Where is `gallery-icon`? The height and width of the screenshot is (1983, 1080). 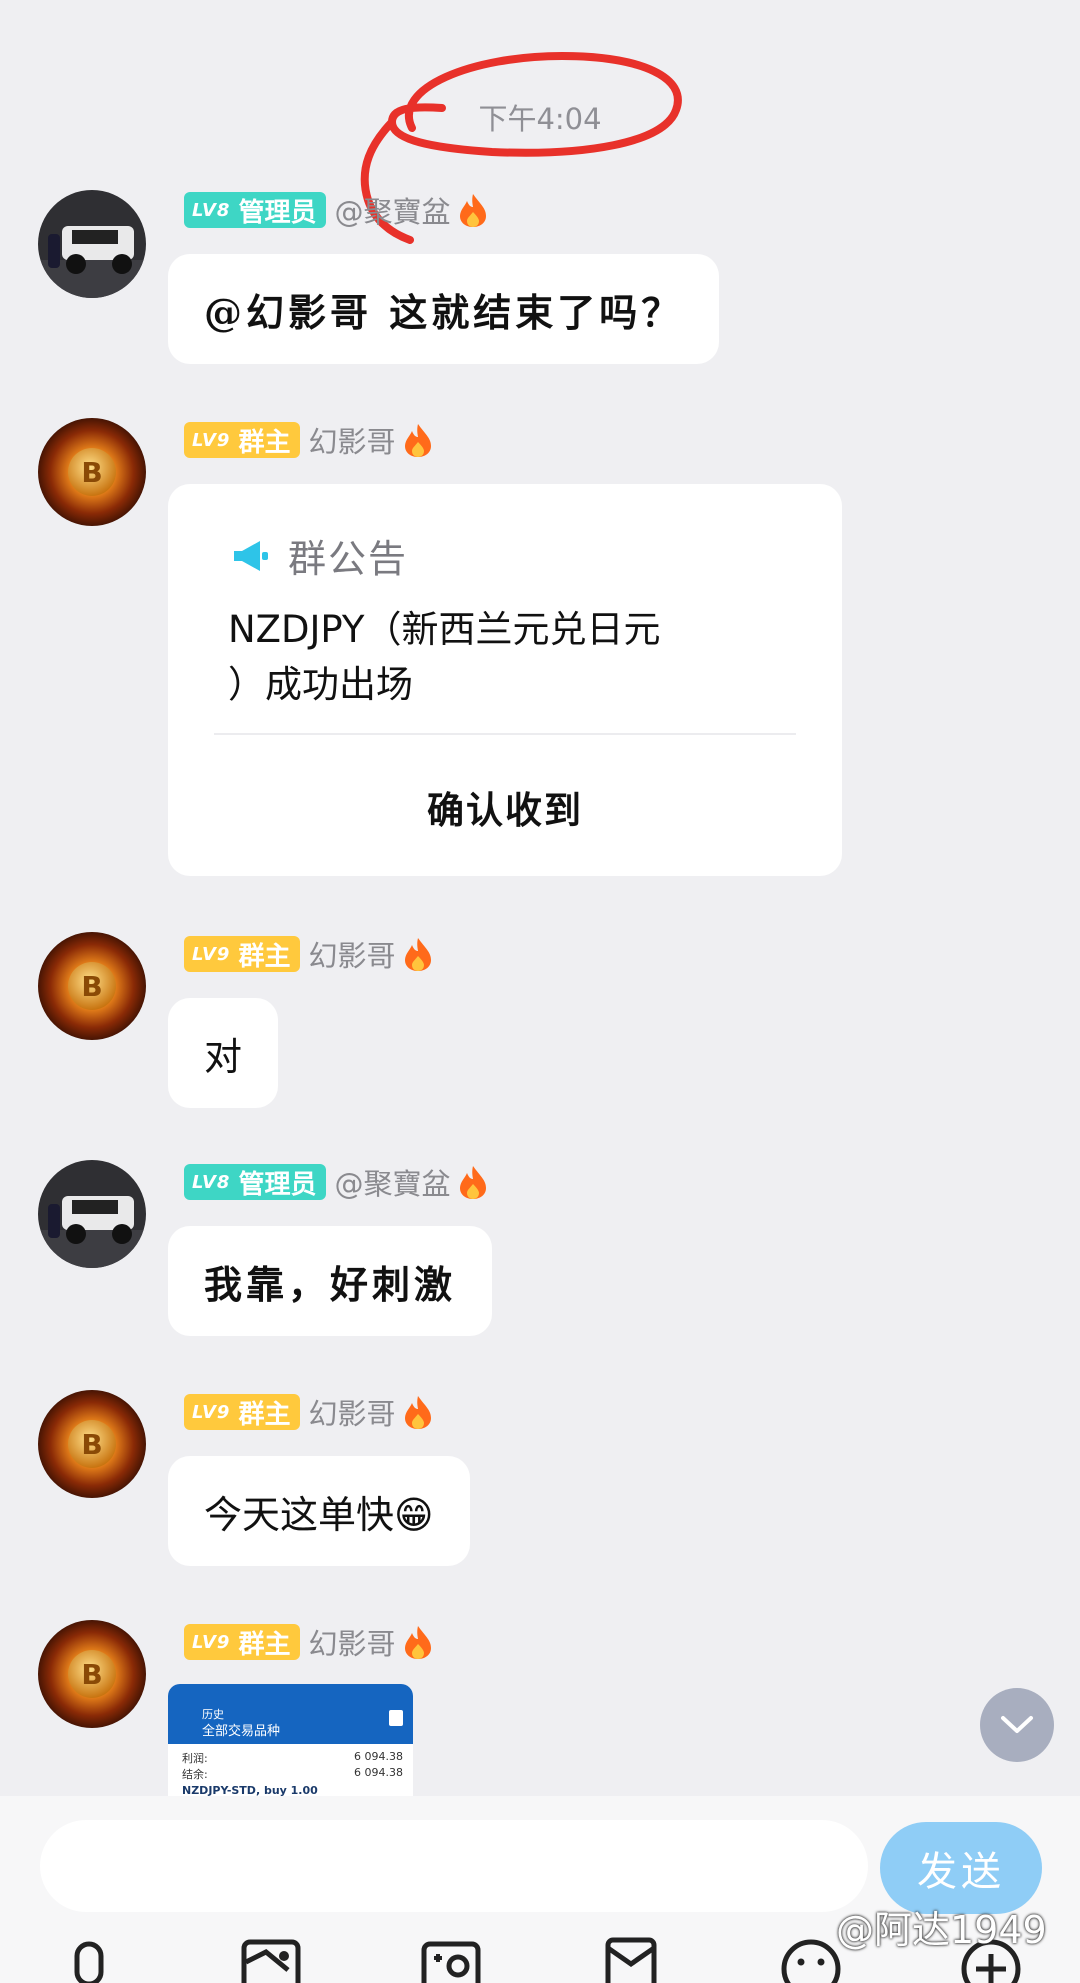
gallery-icon is located at coordinates (271, 1959).